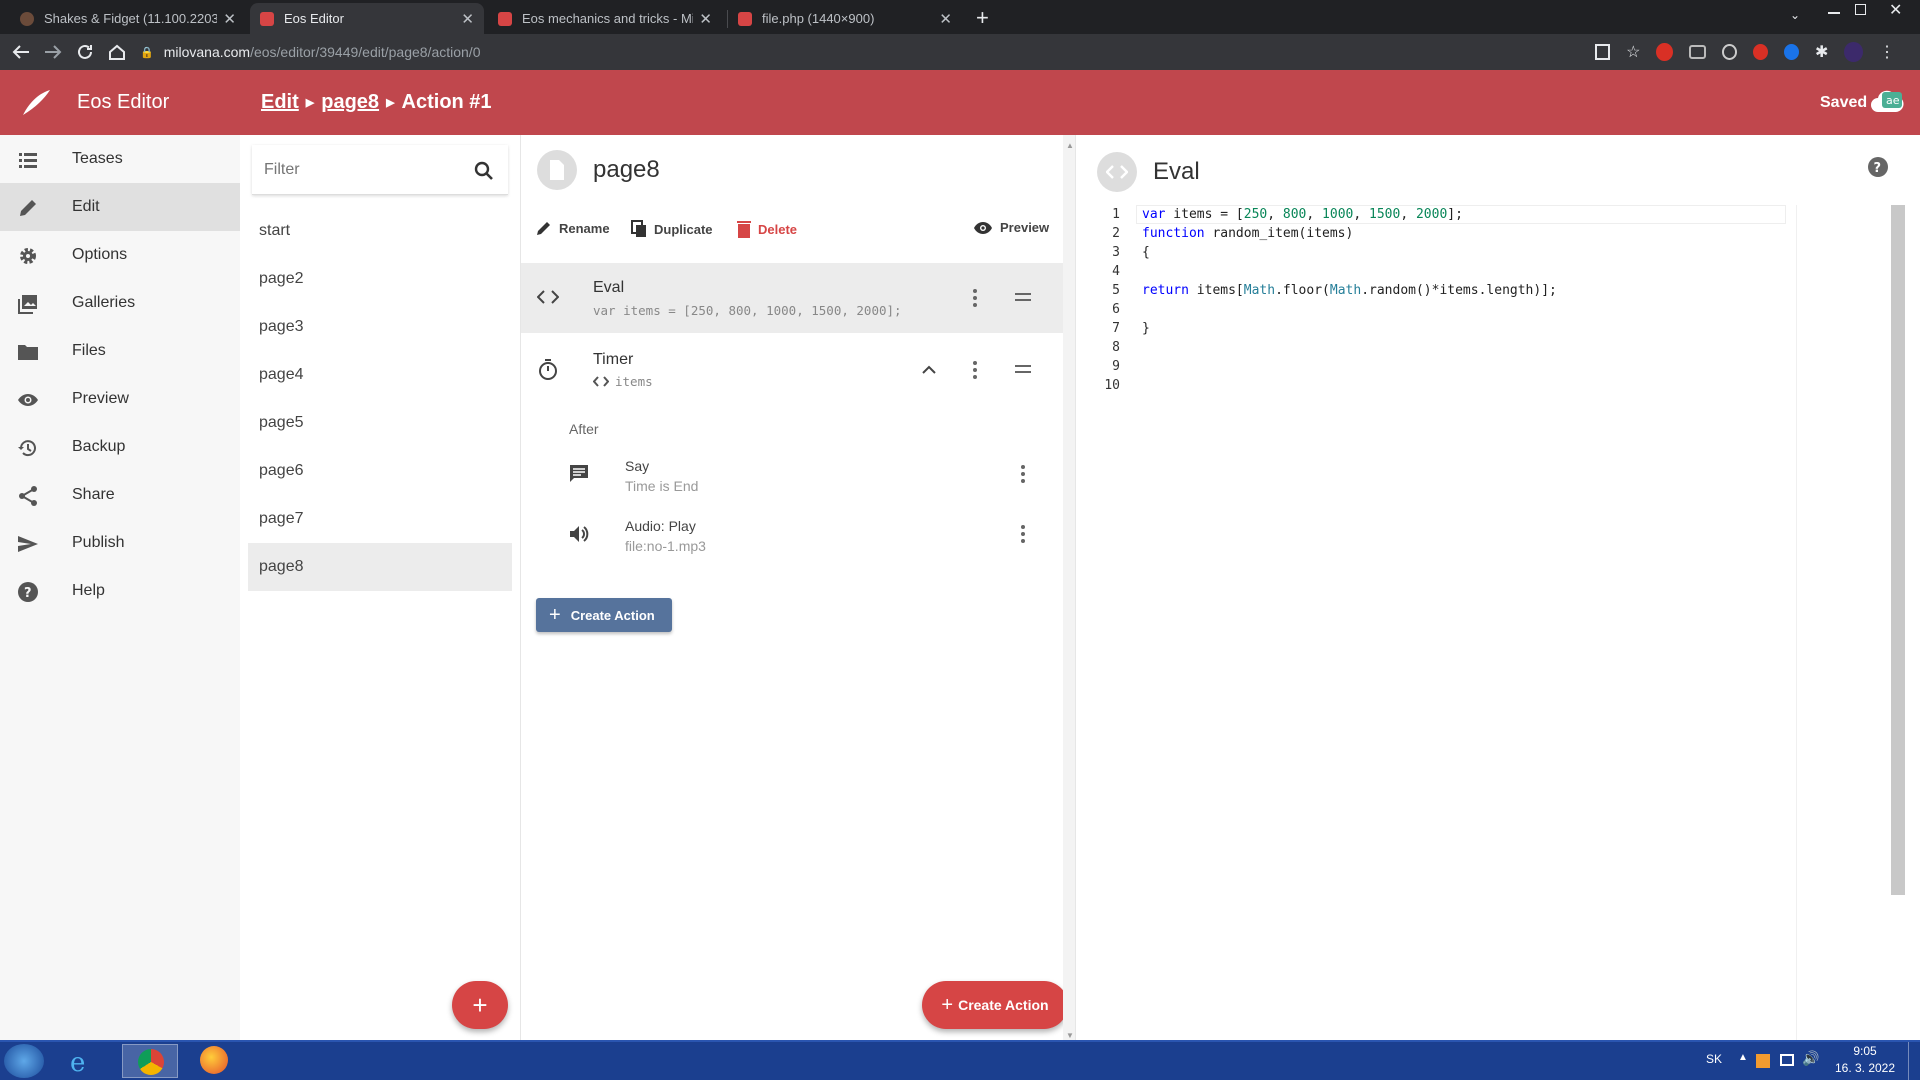 This screenshot has width=1920, height=1080. What do you see at coordinates (929, 369) in the screenshot?
I see `chevron-up-icon` at bounding box center [929, 369].